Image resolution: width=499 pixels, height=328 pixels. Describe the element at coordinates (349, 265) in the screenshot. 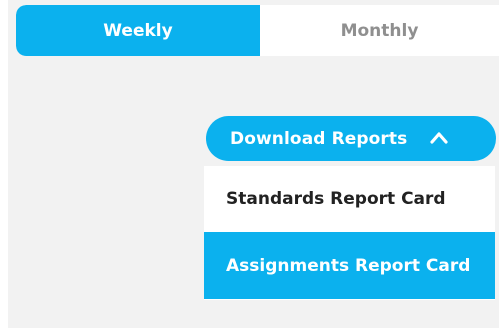

I see `menu-item-assignments-report-card: Assignments Report Card` at that location.